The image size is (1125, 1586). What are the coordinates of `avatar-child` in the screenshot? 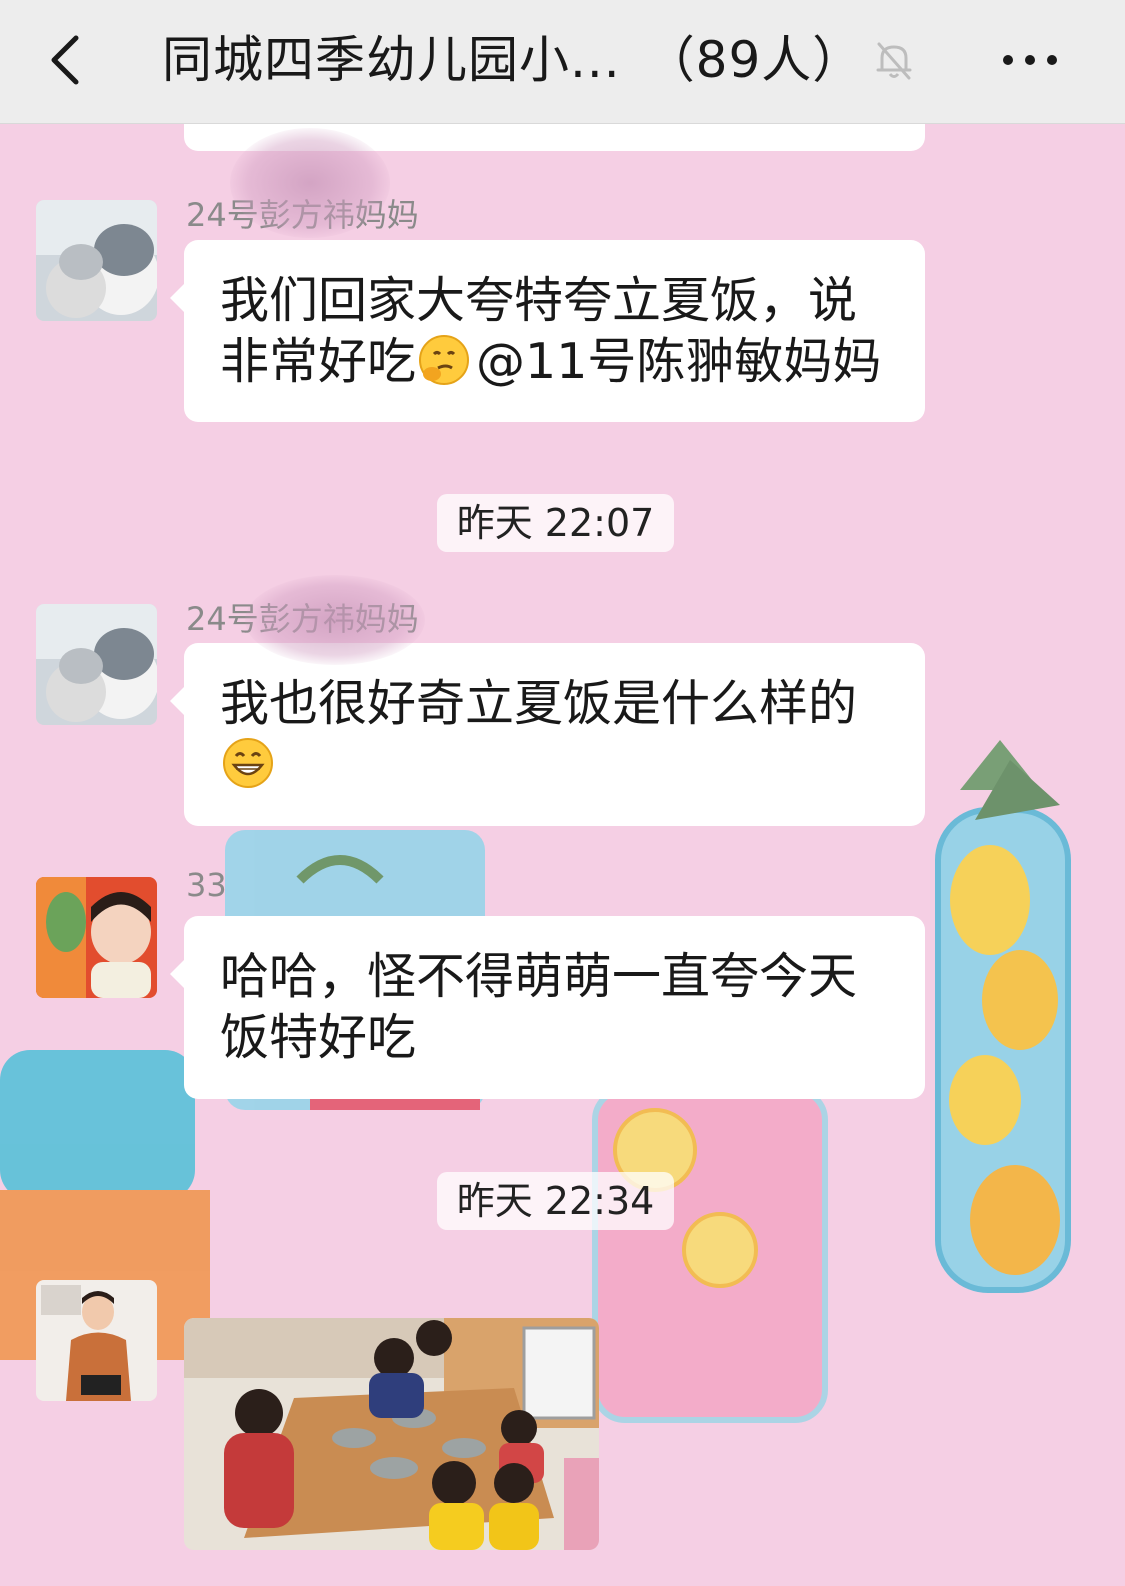 It's located at (96, 937).